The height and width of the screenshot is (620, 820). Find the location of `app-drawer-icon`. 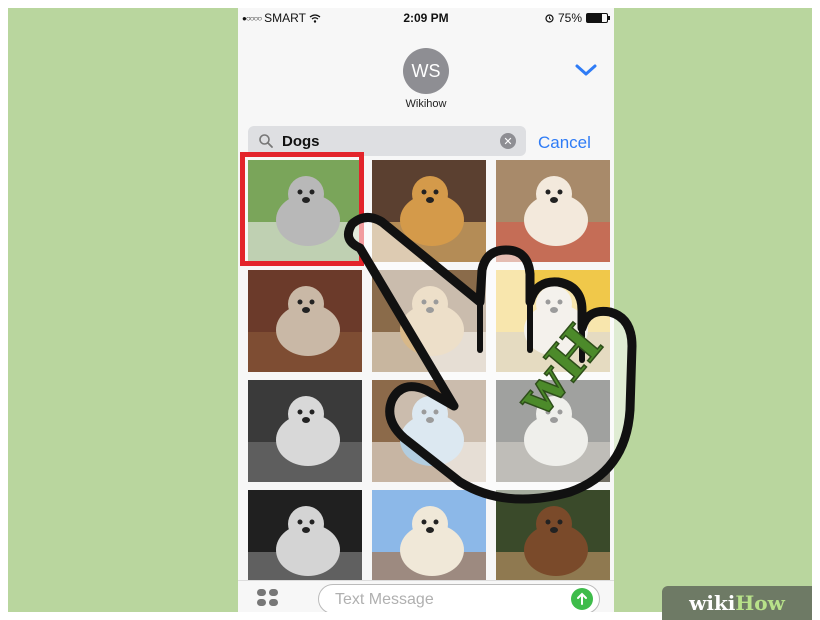

app-drawer-icon is located at coordinates (268, 598).